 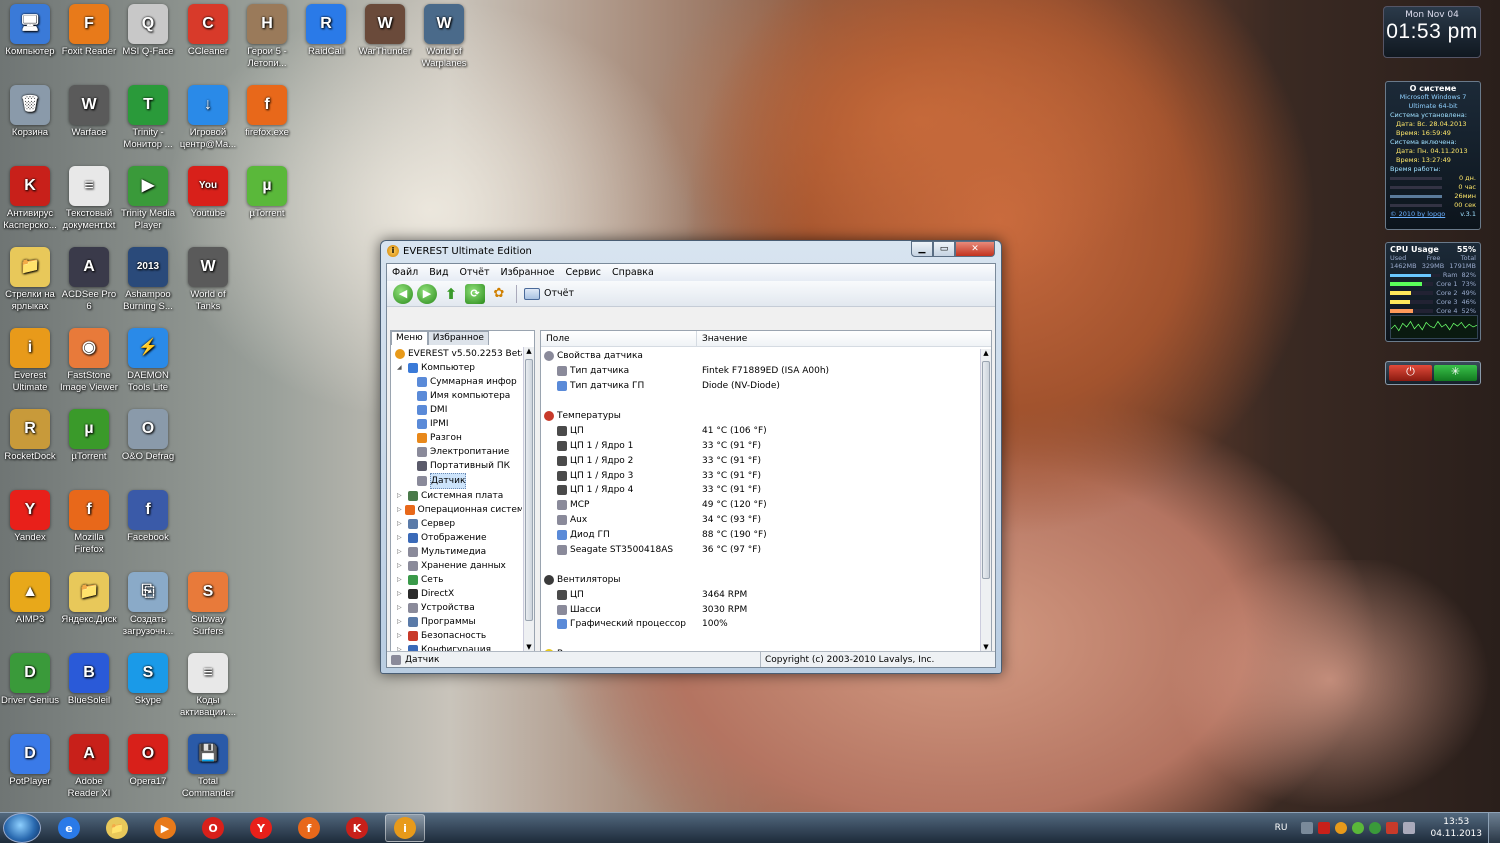 What do you see at coordinates (457, 636) in the screenshot?
I see `tree-node: ▷ Безопасность` at bounding box center [457, 636].